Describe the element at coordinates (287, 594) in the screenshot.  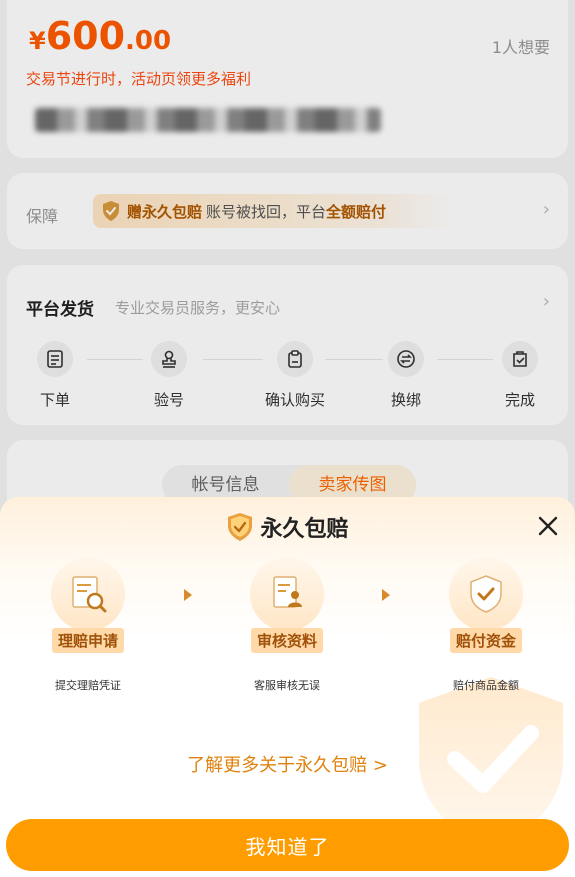
I see `document-review-icon` at that location.